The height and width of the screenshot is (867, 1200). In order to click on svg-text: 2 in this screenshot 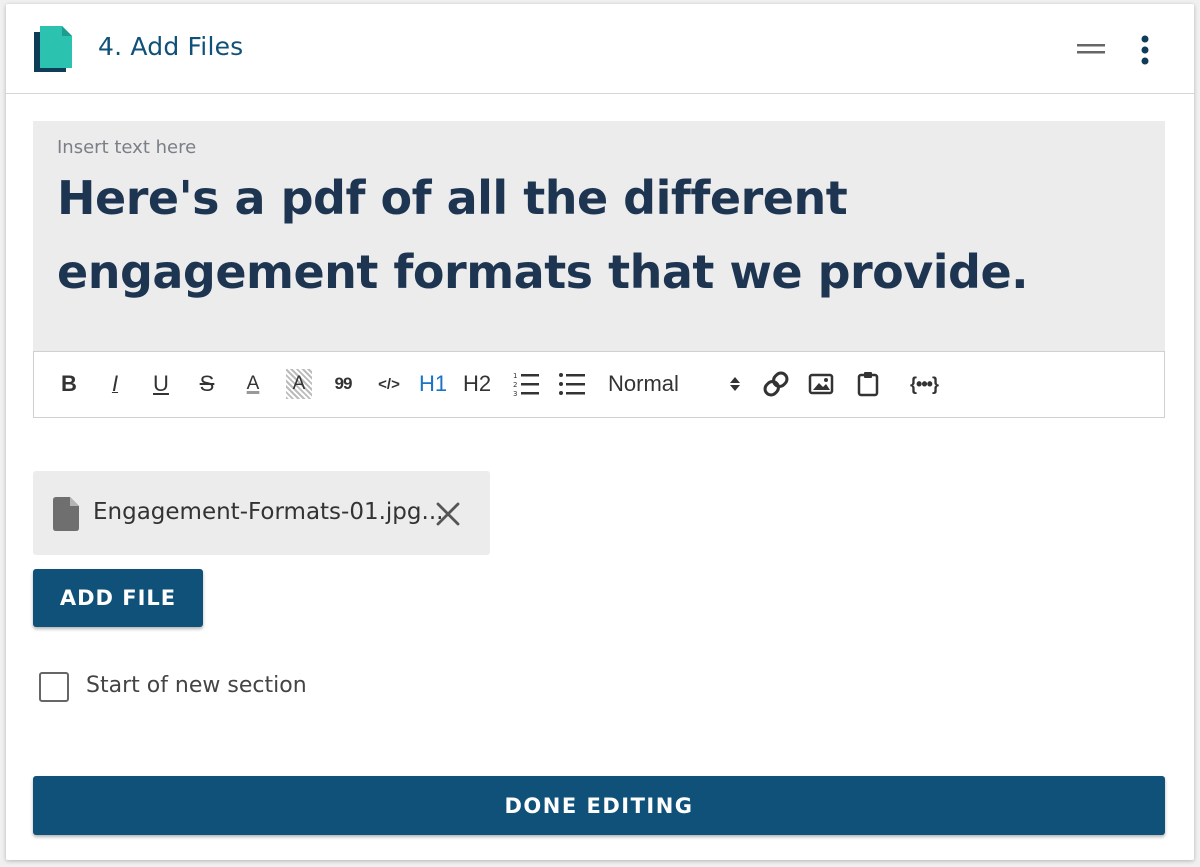, I will do `click(515, 385)`.